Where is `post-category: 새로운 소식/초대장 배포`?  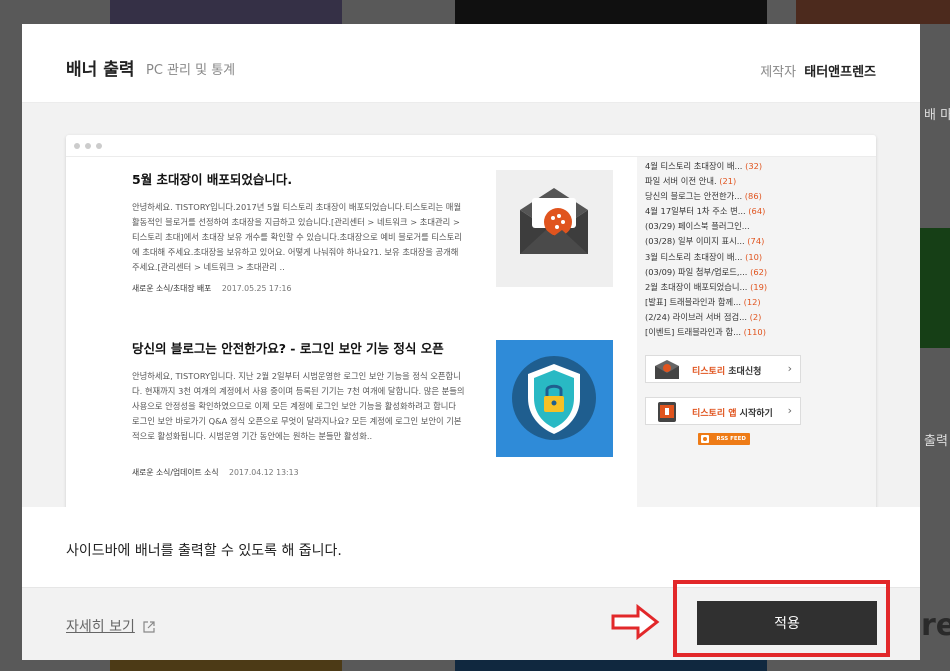
post-category: 새로운 소식/초대장 배포 is located at coordinates (172, 288).